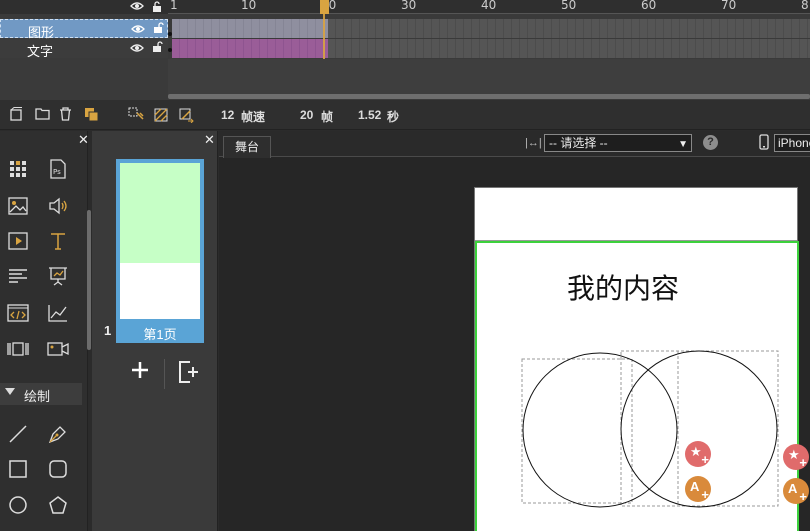 This screenshot has width=810, height=531. Describe the element at coordinates (18, 115) in the screenshot. I see `new-layer-icon` at that location.